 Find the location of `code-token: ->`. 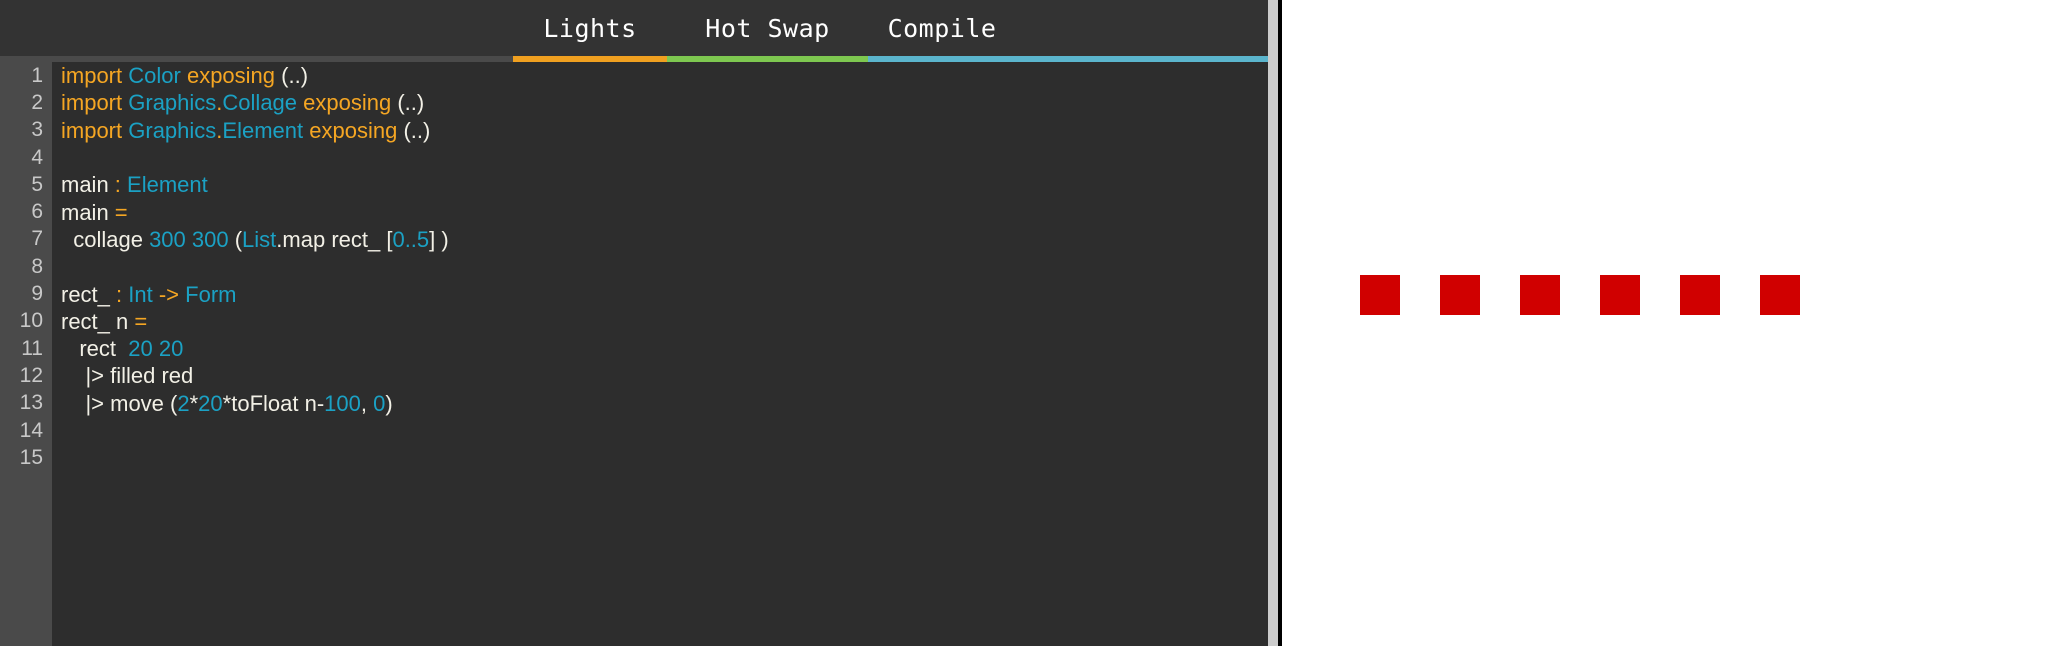

code-token: -> is located at coordinates (169, 294).